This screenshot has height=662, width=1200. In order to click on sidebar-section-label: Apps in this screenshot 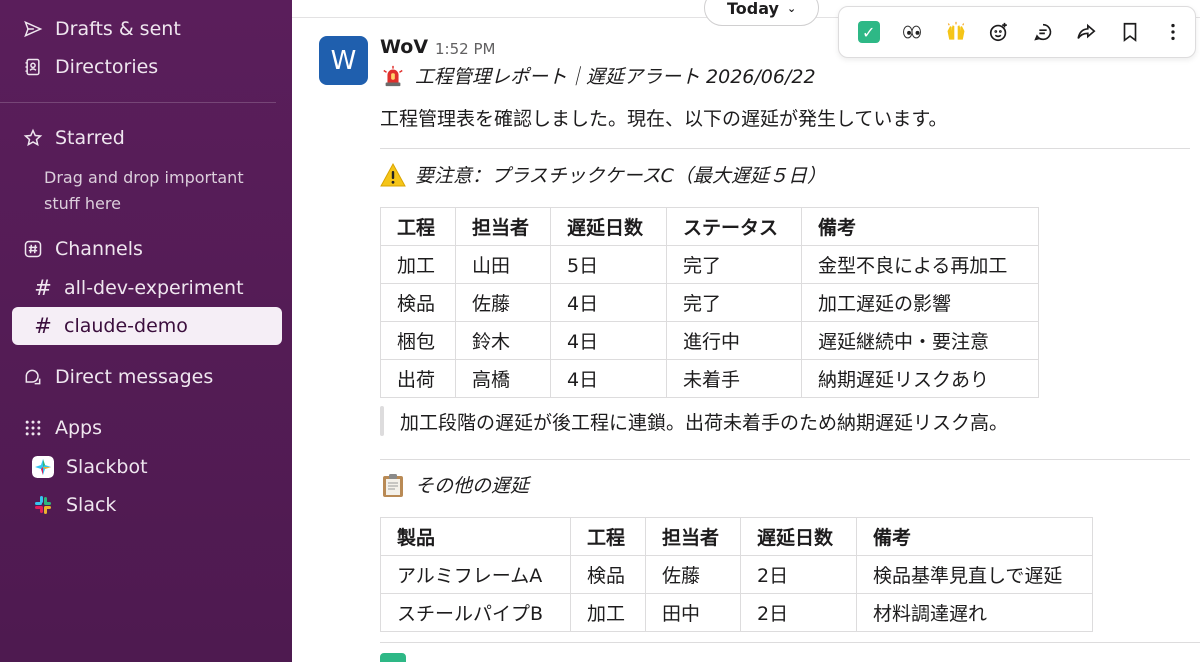, I will do `click(79, 428)`.